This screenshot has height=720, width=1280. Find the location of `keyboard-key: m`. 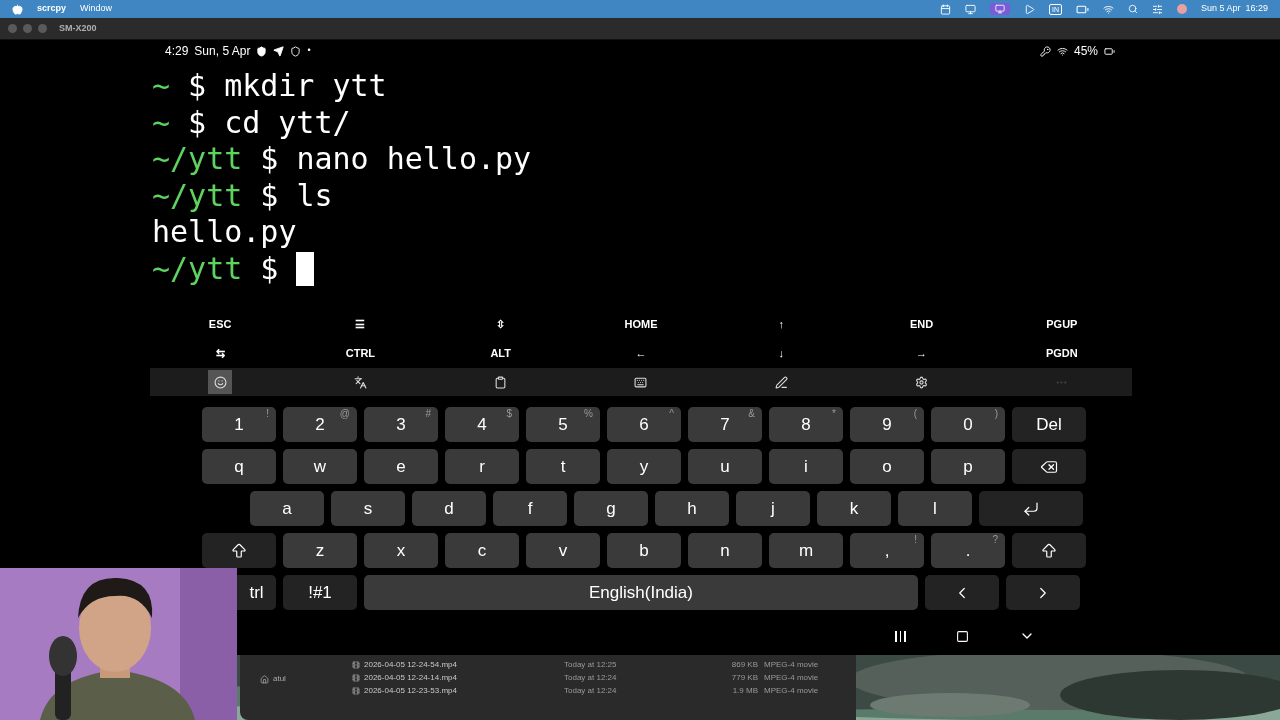

keyboard-key: m is located at coordinates (806, 550).